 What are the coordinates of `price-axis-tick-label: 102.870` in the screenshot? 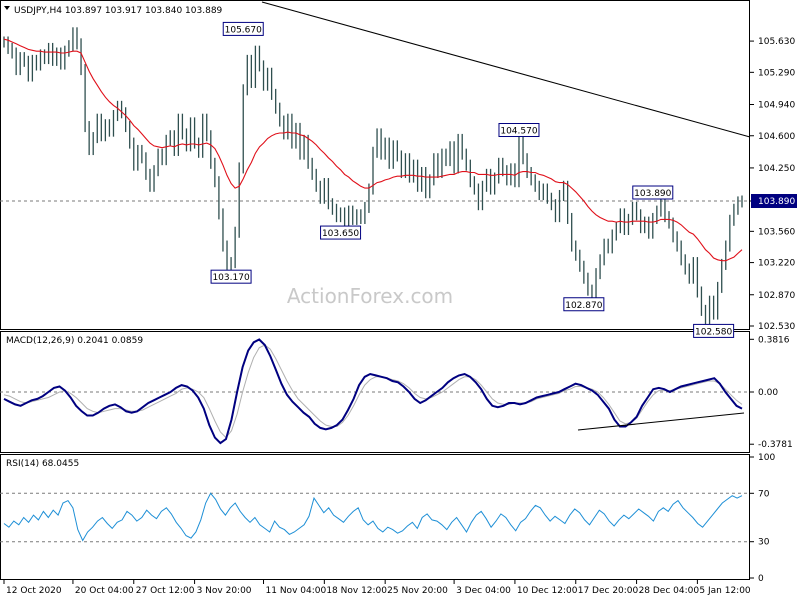 It's located at (776, 296).